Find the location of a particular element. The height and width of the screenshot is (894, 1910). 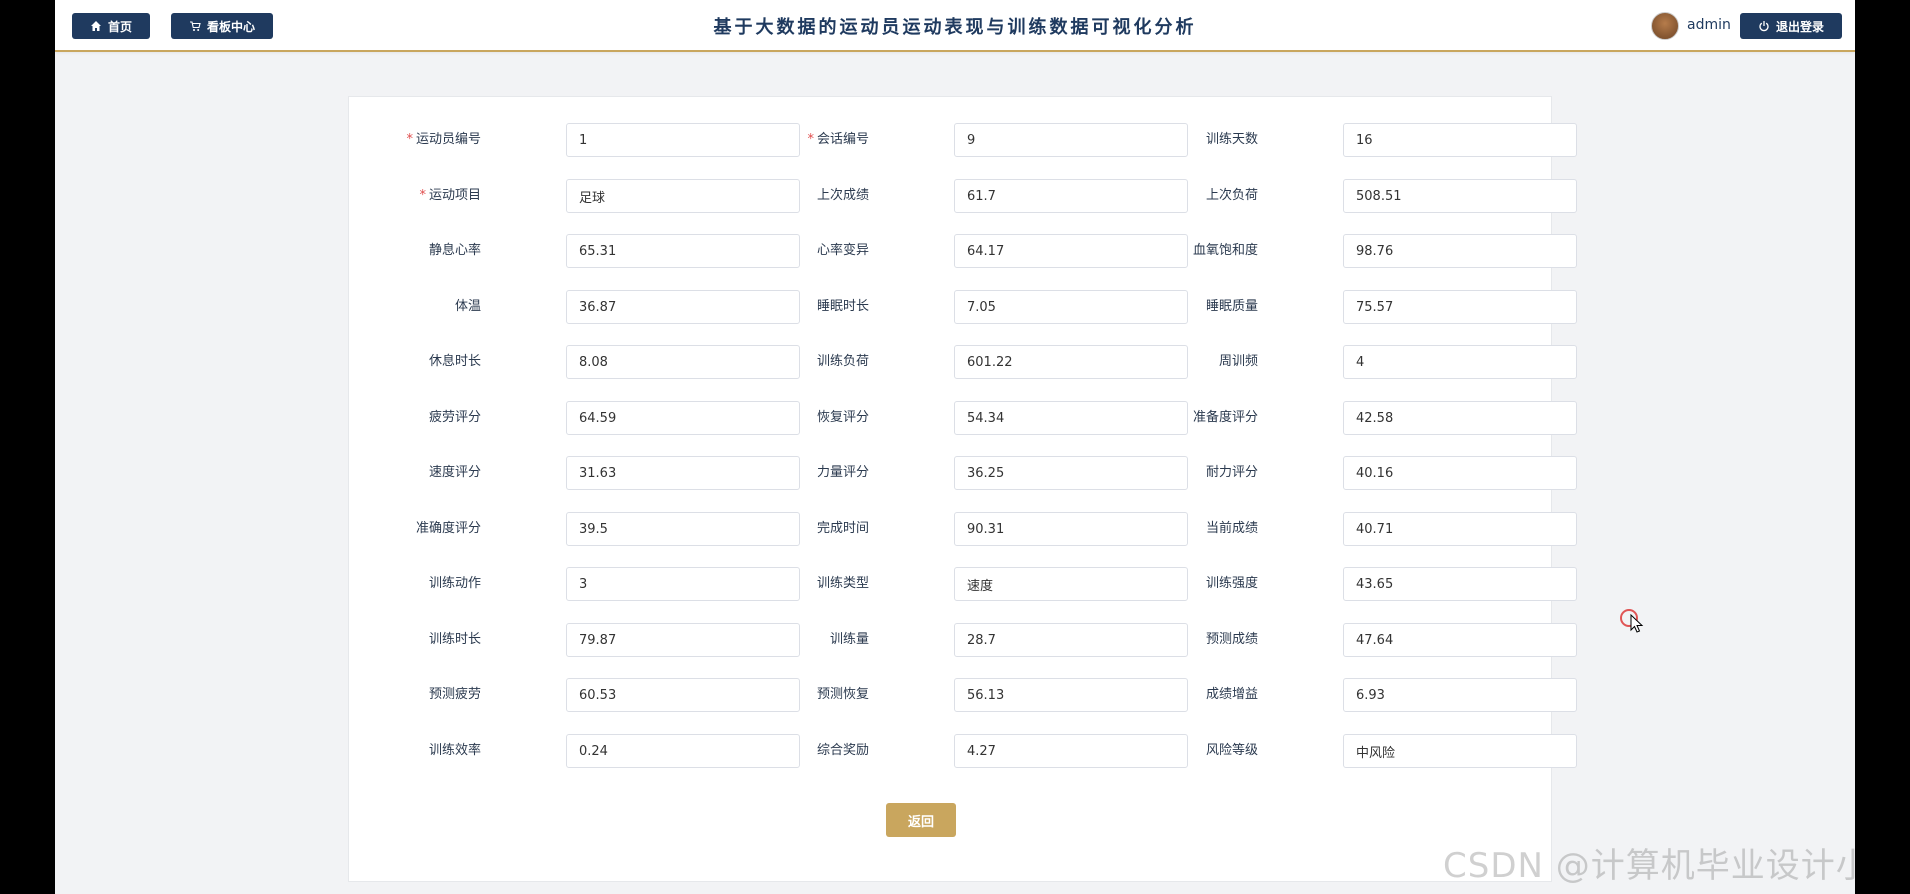

field-label-text: 风险等级 is located at coordinates (1231, 750).